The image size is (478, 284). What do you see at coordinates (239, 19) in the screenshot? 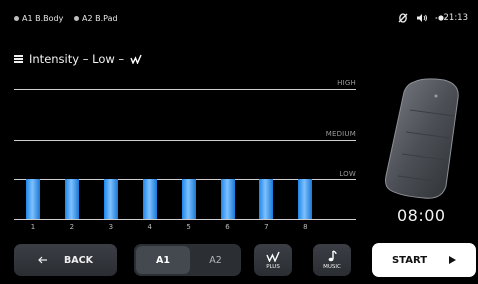
I see `status-bar: A1 B.Body A2 B.Pad 21:13` at bounding box center [239, 19].